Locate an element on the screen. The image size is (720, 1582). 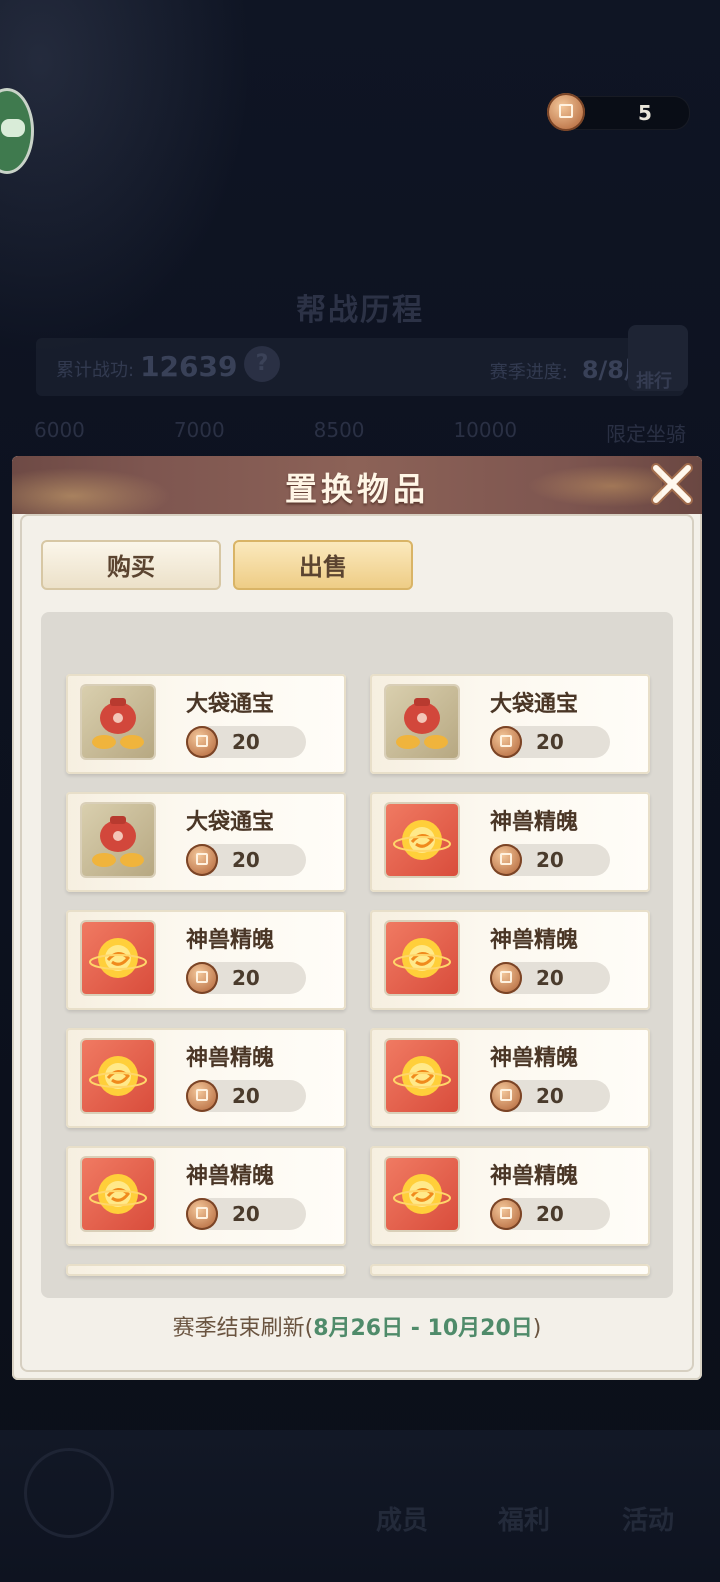
currency-counter: 5 is located at coordinates (618, 112).